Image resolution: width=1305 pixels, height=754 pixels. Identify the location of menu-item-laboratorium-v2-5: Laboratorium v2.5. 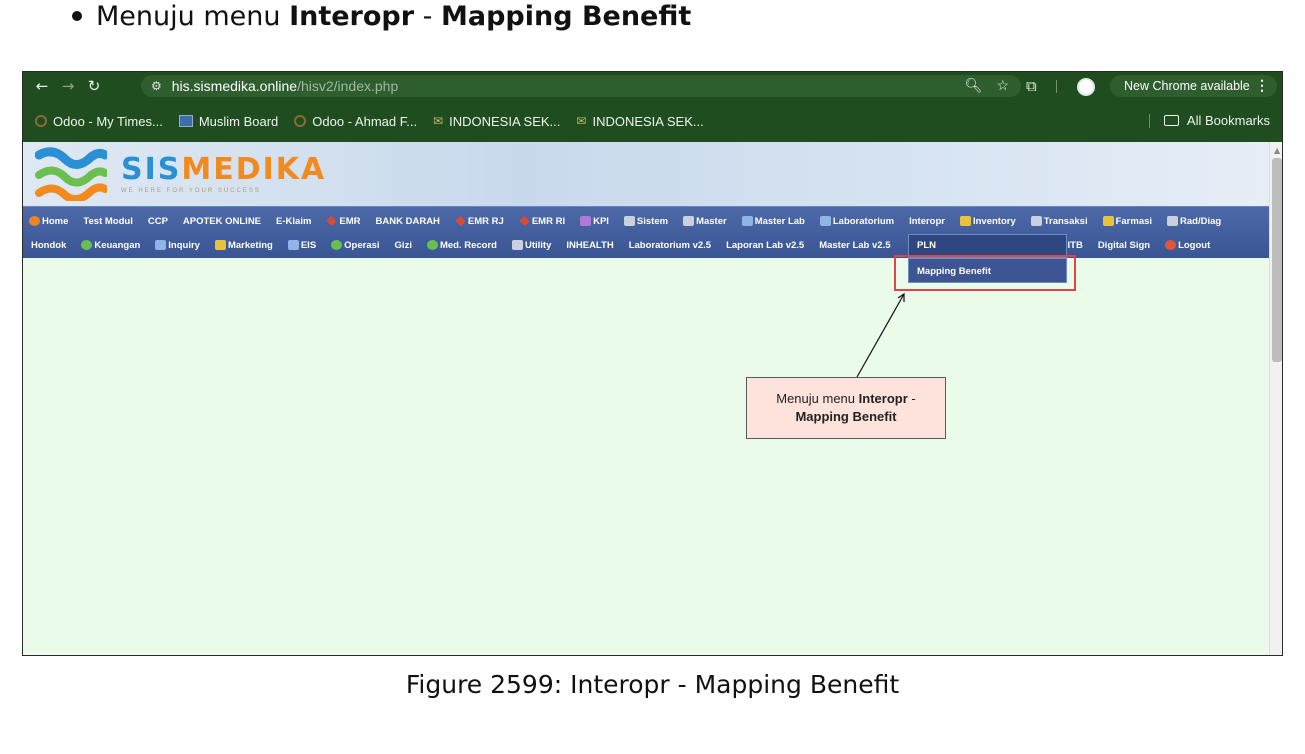
(670, 245).